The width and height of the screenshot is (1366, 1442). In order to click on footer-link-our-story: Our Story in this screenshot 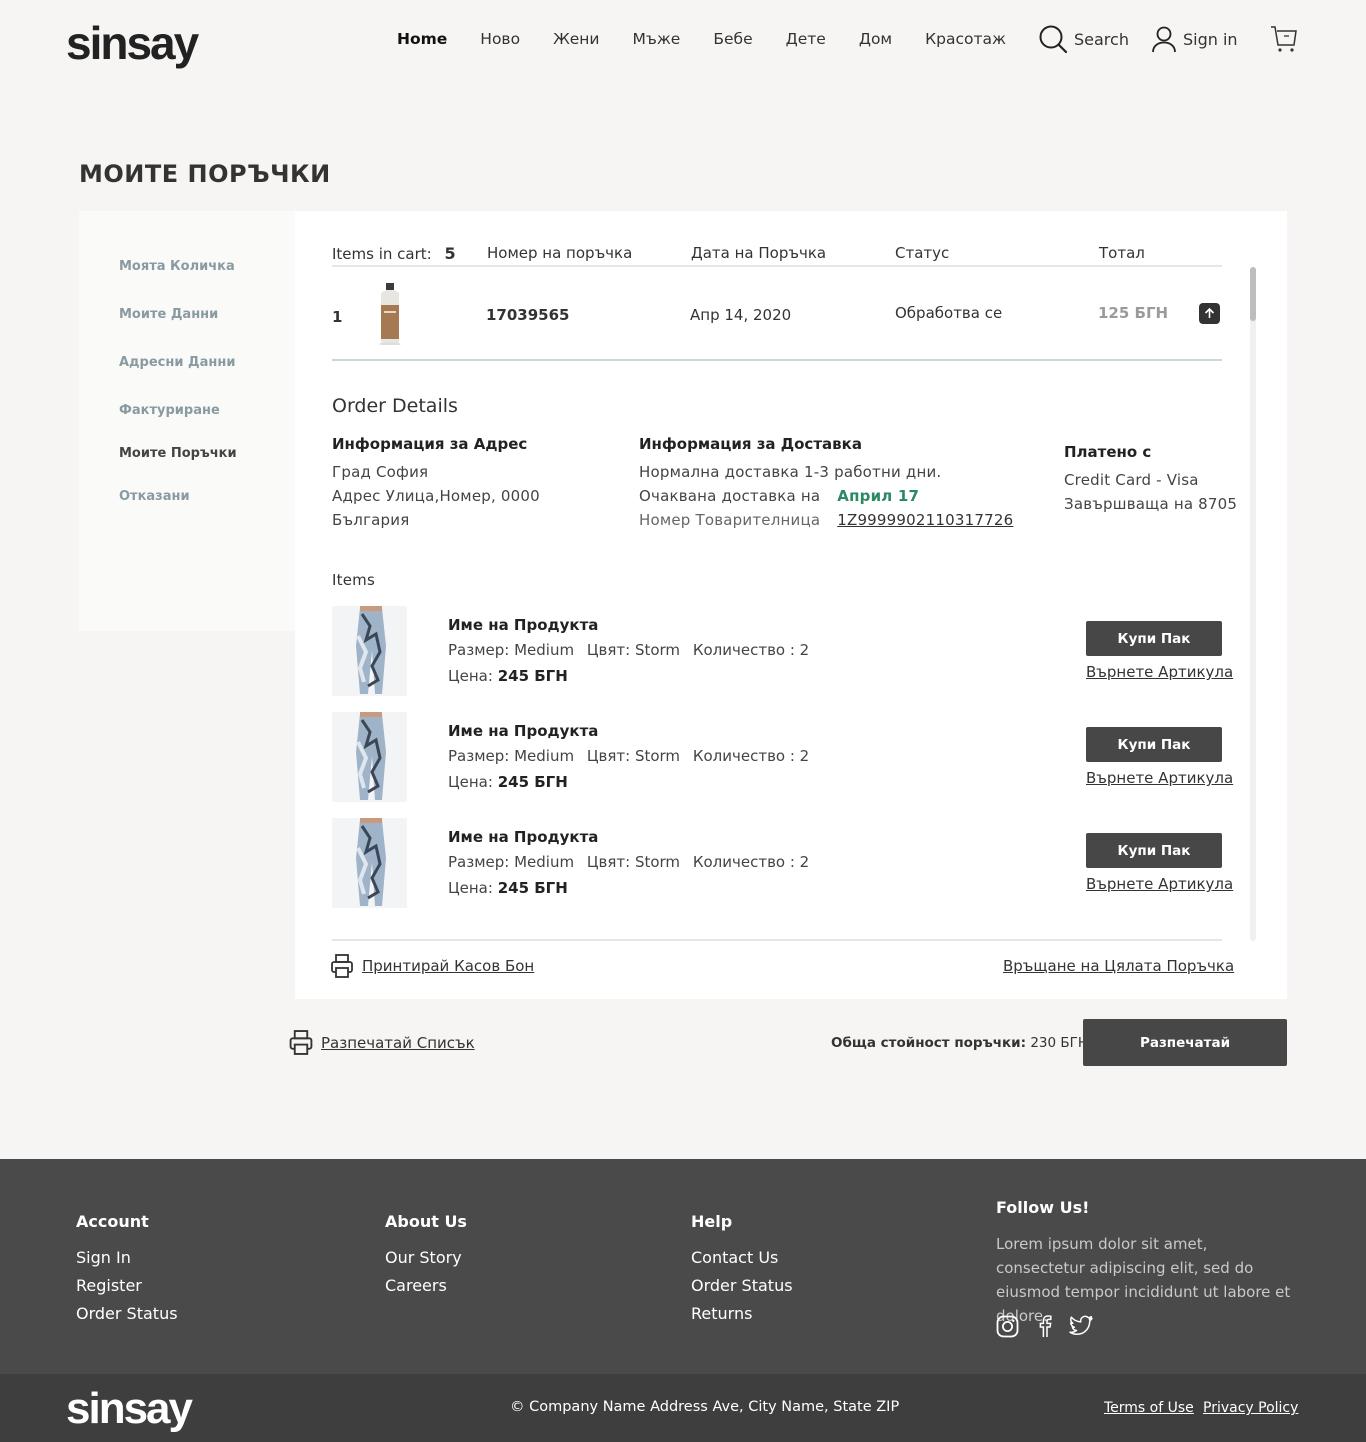, I will do `click(423, 1257)`.